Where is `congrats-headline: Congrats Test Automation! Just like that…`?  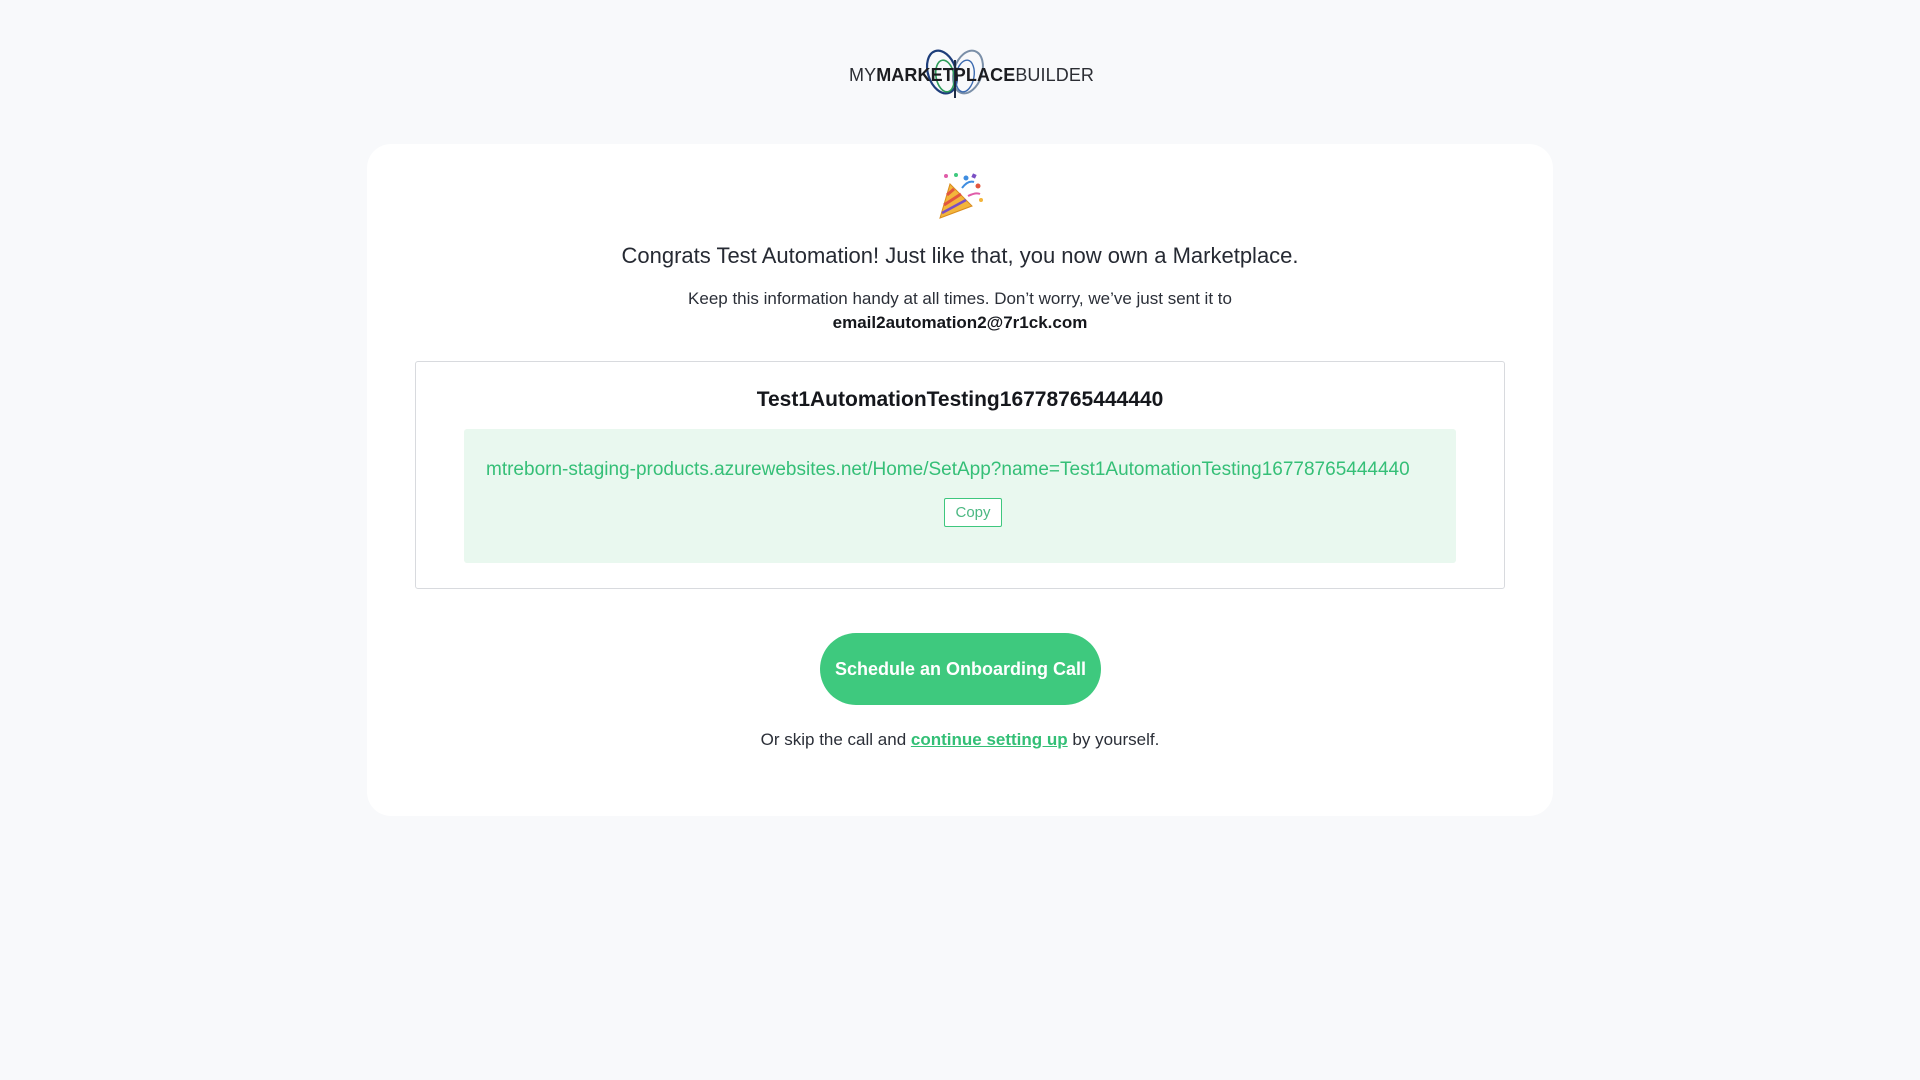 congrats-headline: Congrats Test Automation! Just like that… is located at coordinates (960, 255).